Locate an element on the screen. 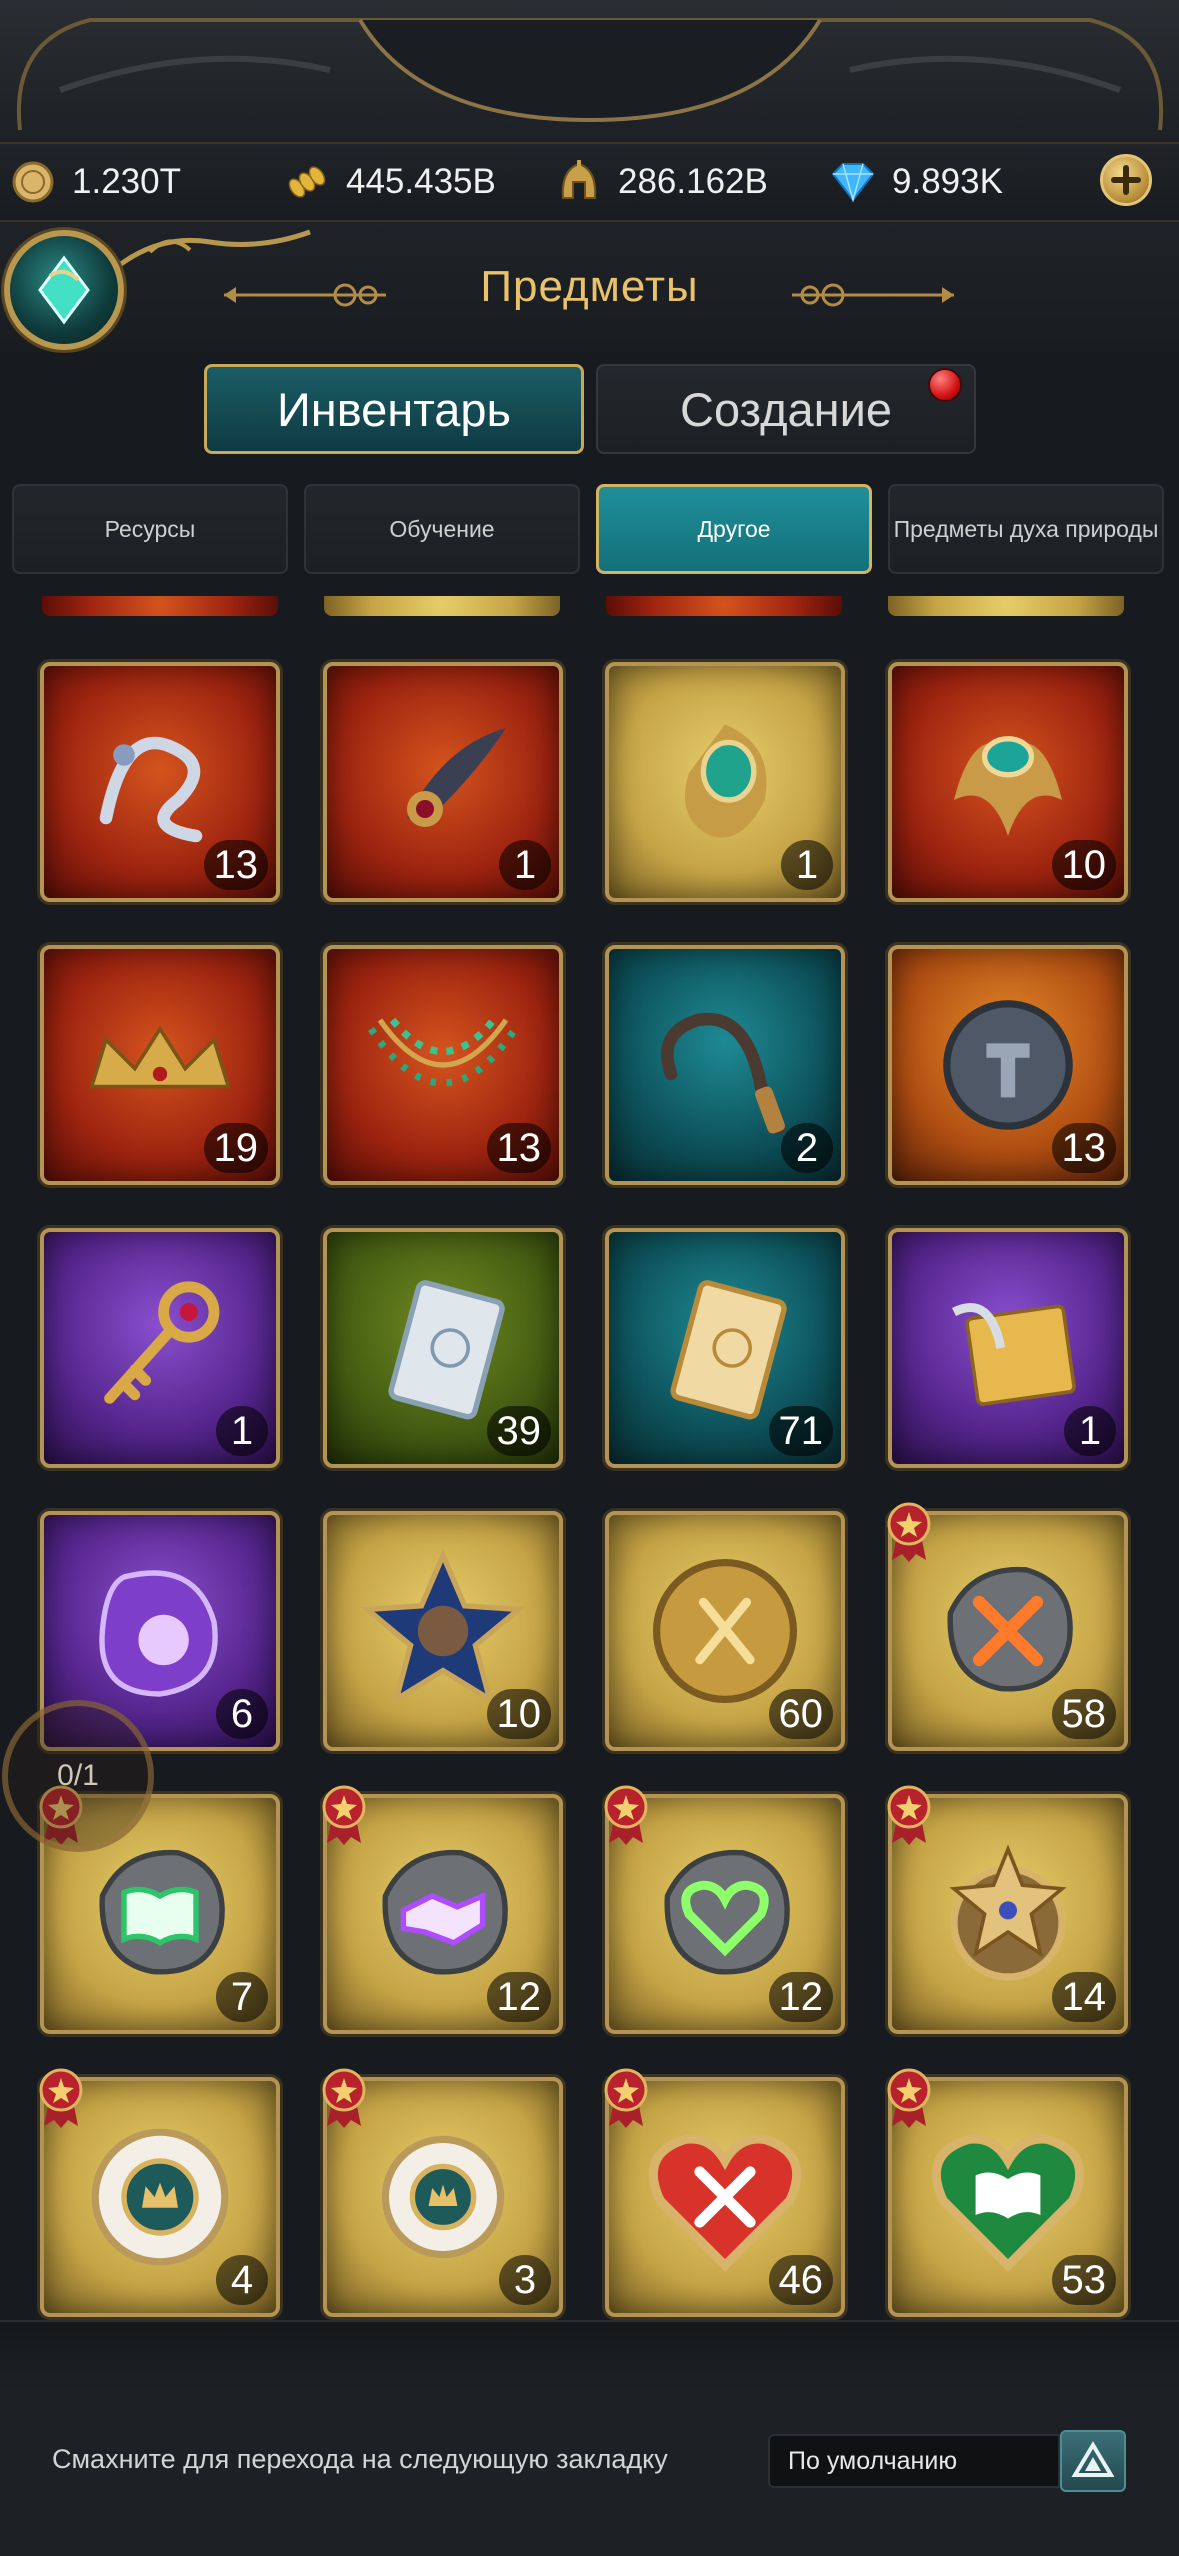 Image resolution: width=1179 pixels, height=2556 pixels. item-count: 46 is located at coordinates (800, 2280).